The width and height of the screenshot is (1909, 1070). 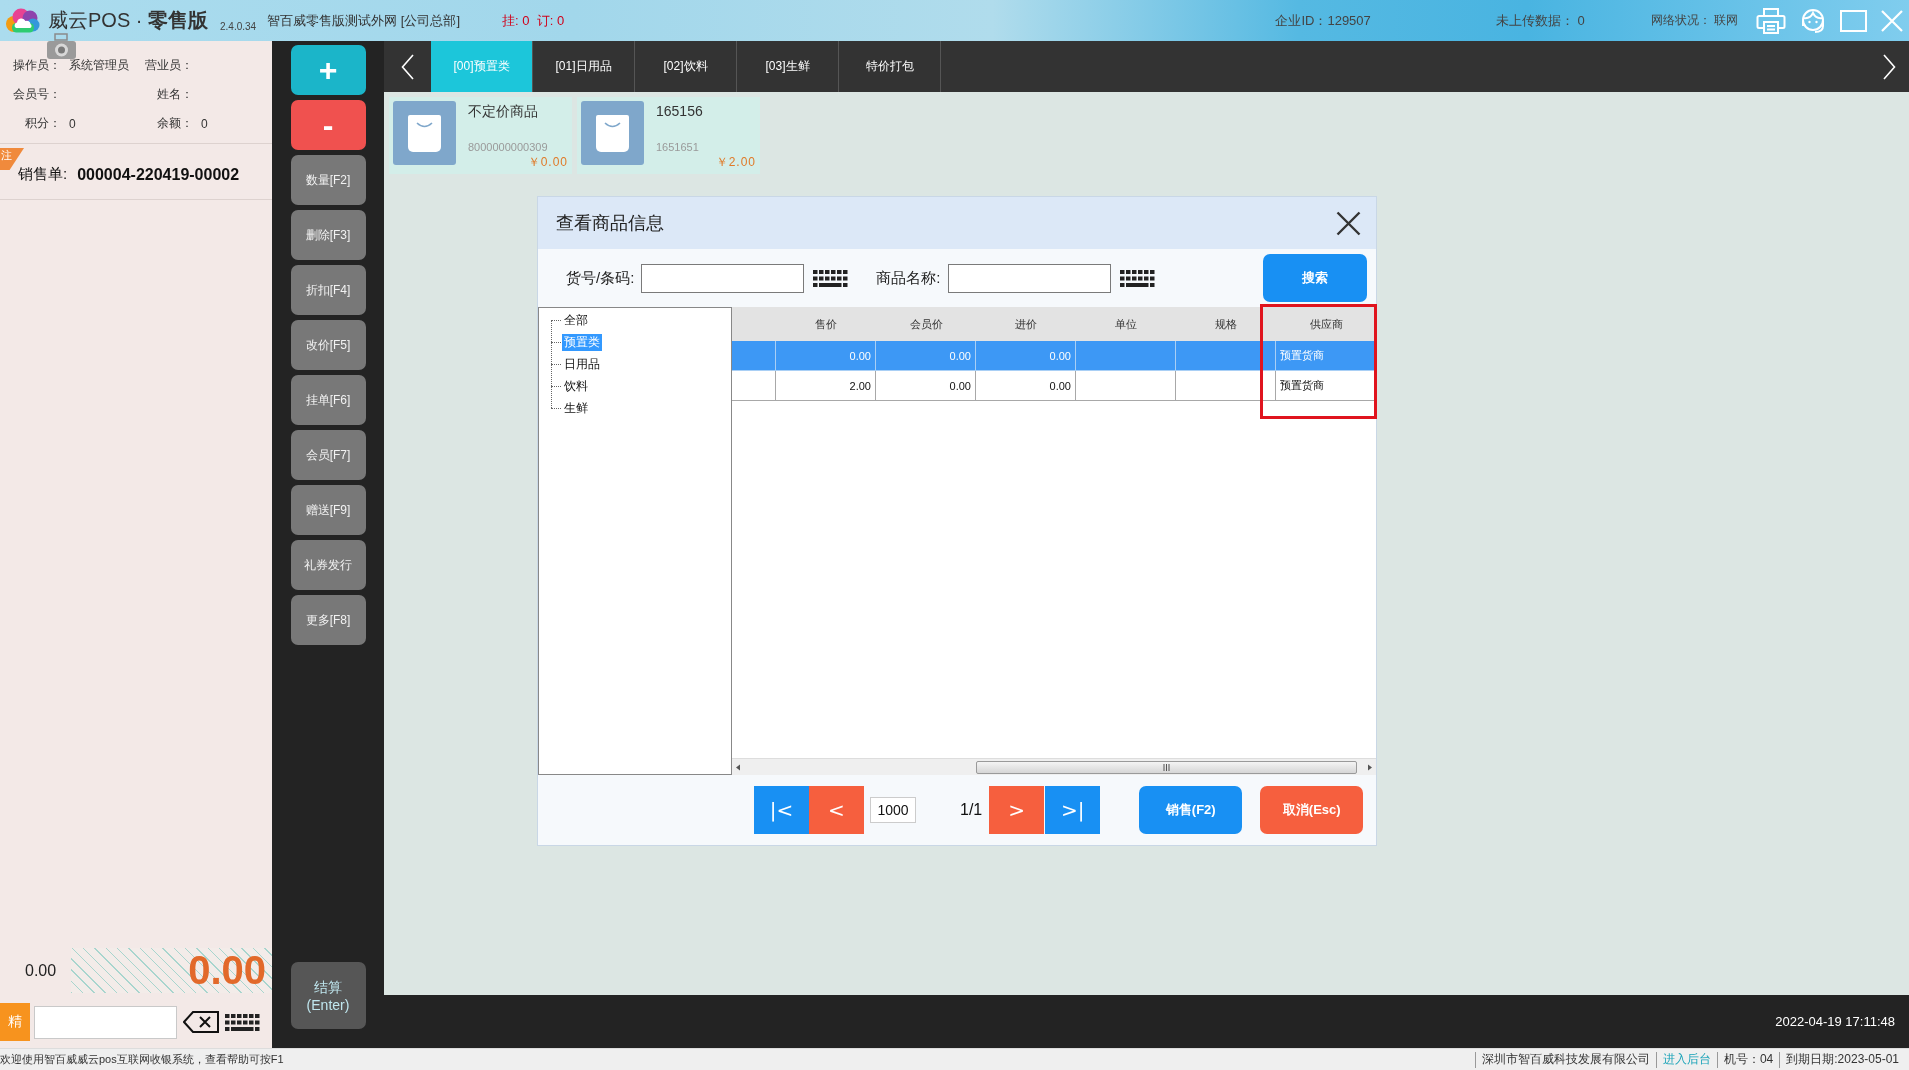 I want to click on function-button: 会员[F7], so click(x=328, y=455).